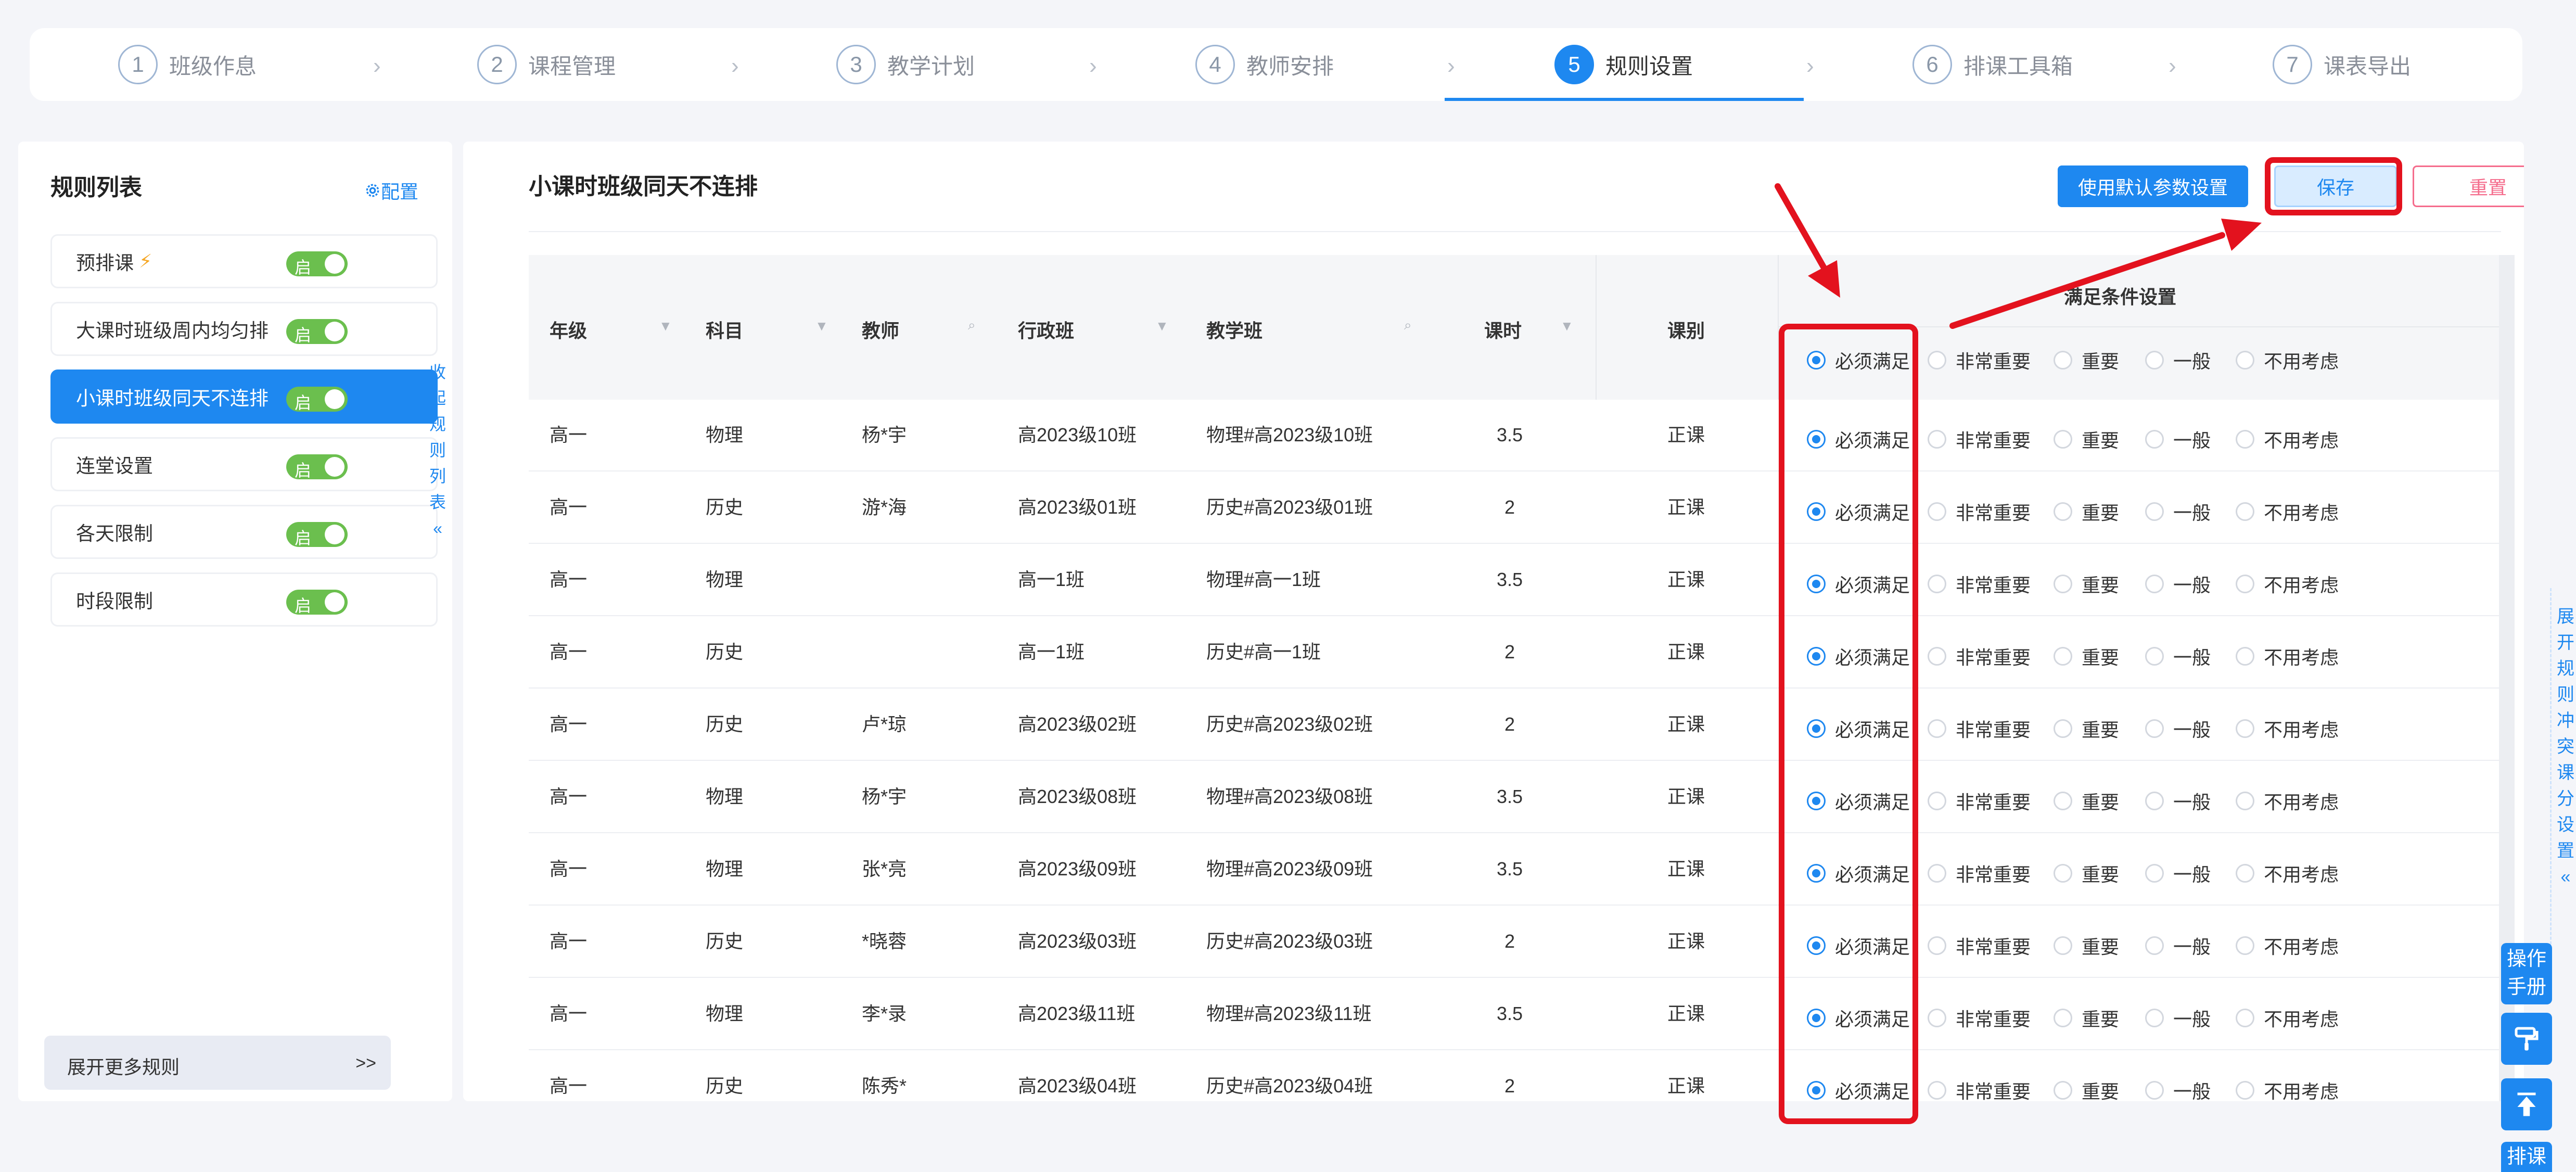 This screenshot has height=1172, width=2576. I want to click on vertical-char: 冲, so click(2565, 721).